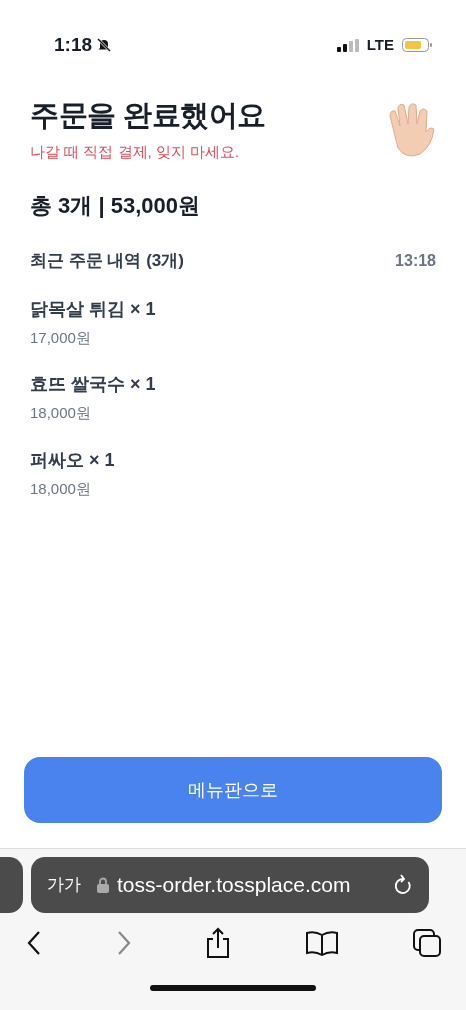 The height and width of the screenshot is (1010, 466). Describe the element at coordinates (403, 885) in the screenshot. I see `reload-icon` at that location.